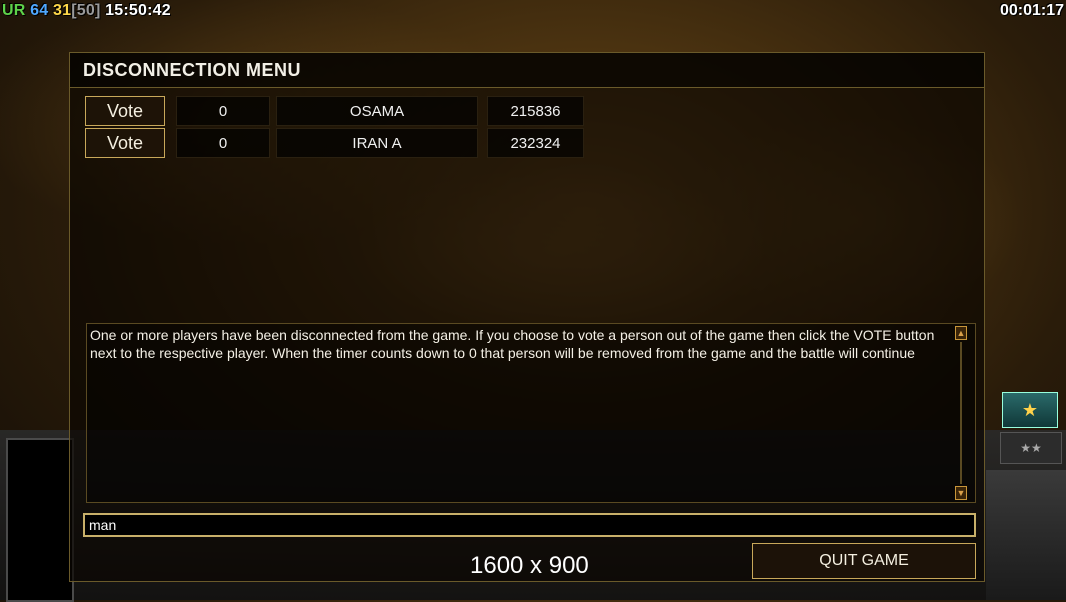 This screenshot has width=1066, height=602. Describe the element at coordinates (535, 143) in the screenshot. I see `player-ping: 232324` at that location.